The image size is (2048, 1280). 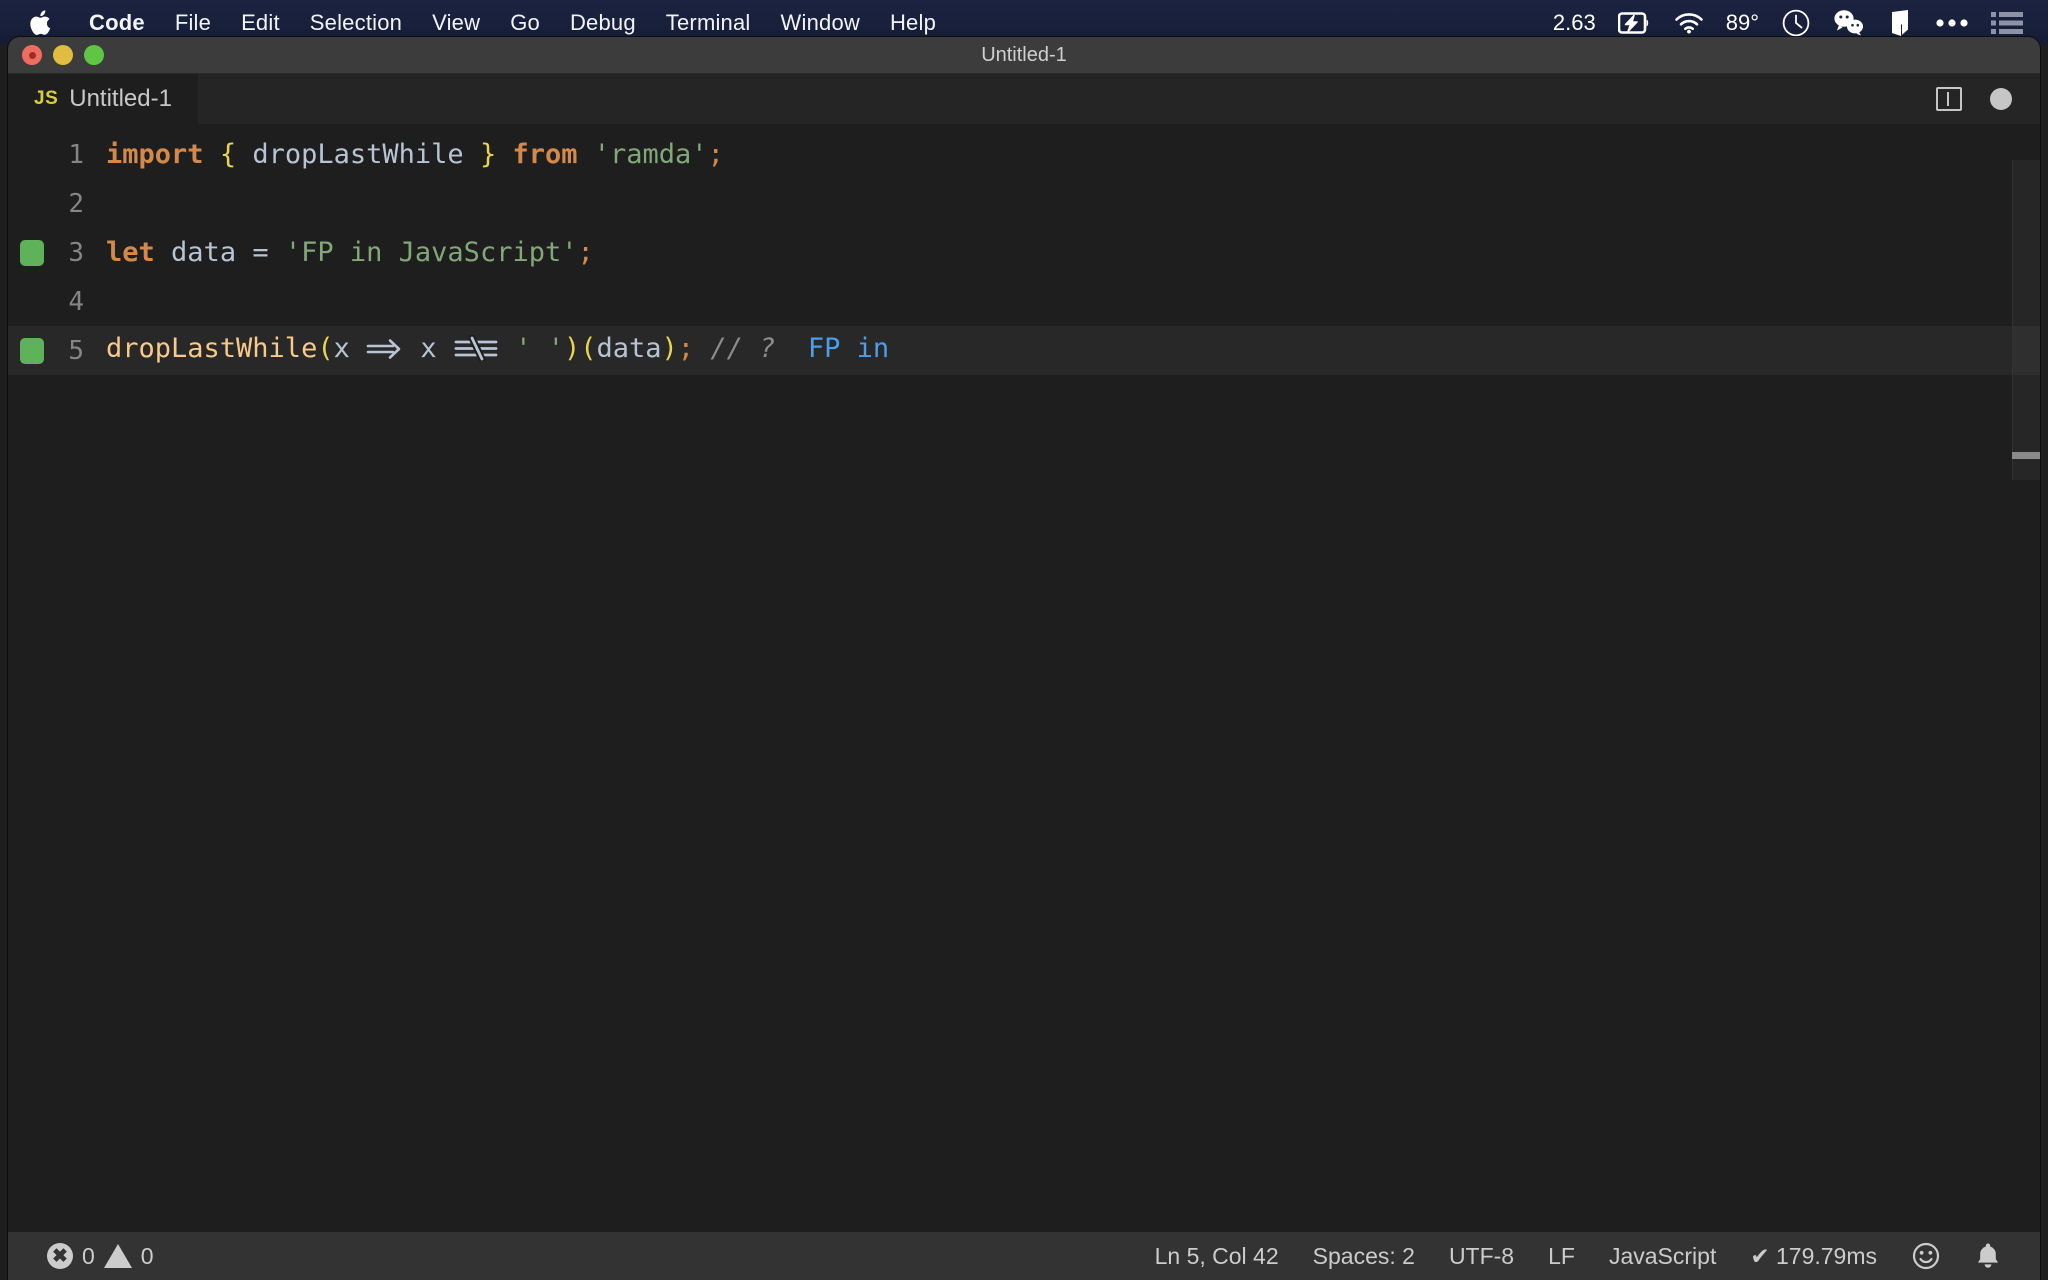 What do you see at coordinates (2026, 320) in the screenshot?
I see `scrollbar-slider` at bounding box center [2026, 320].